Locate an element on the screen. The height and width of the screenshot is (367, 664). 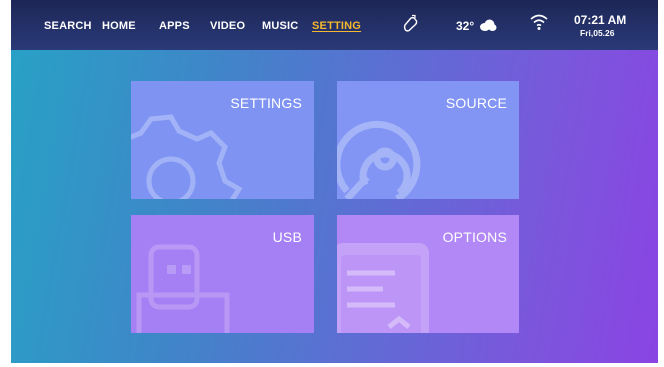
nav-music: MUSIC is located at coordinates (280, 26).